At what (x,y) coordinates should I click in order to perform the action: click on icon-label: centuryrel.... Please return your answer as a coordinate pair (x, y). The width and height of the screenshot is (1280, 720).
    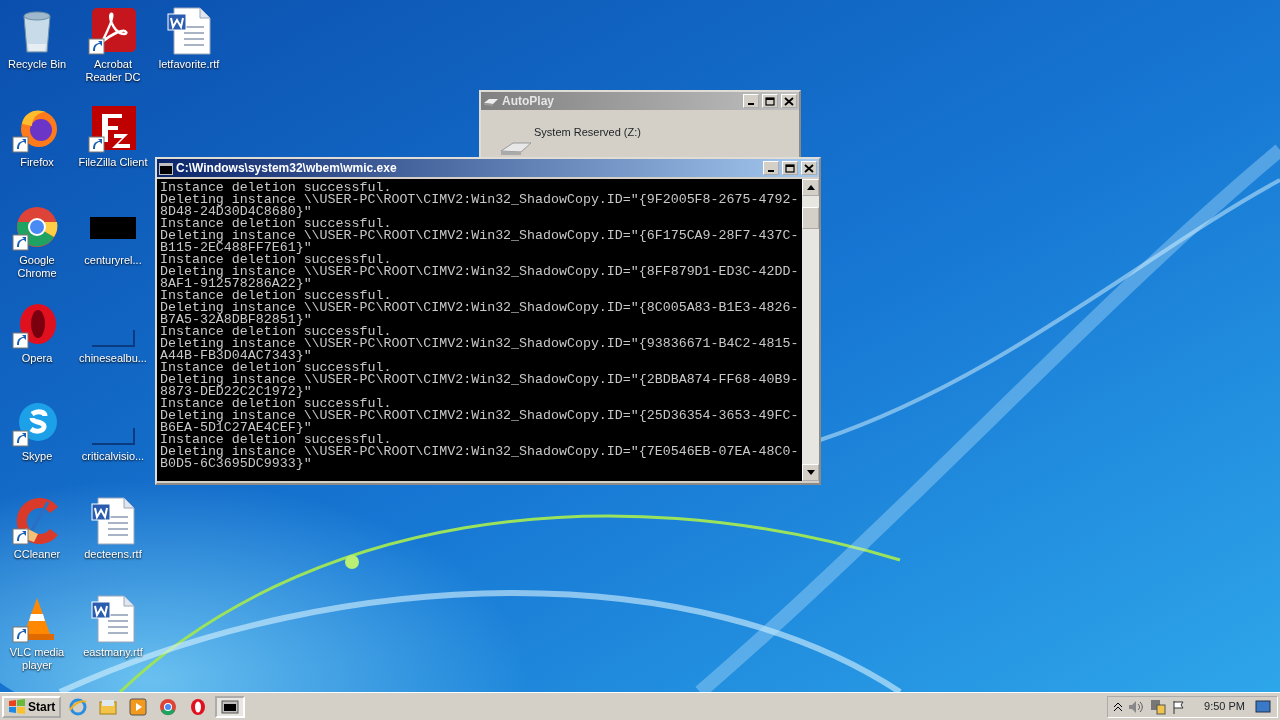
    Looking at the image, I should click on (113, 260).